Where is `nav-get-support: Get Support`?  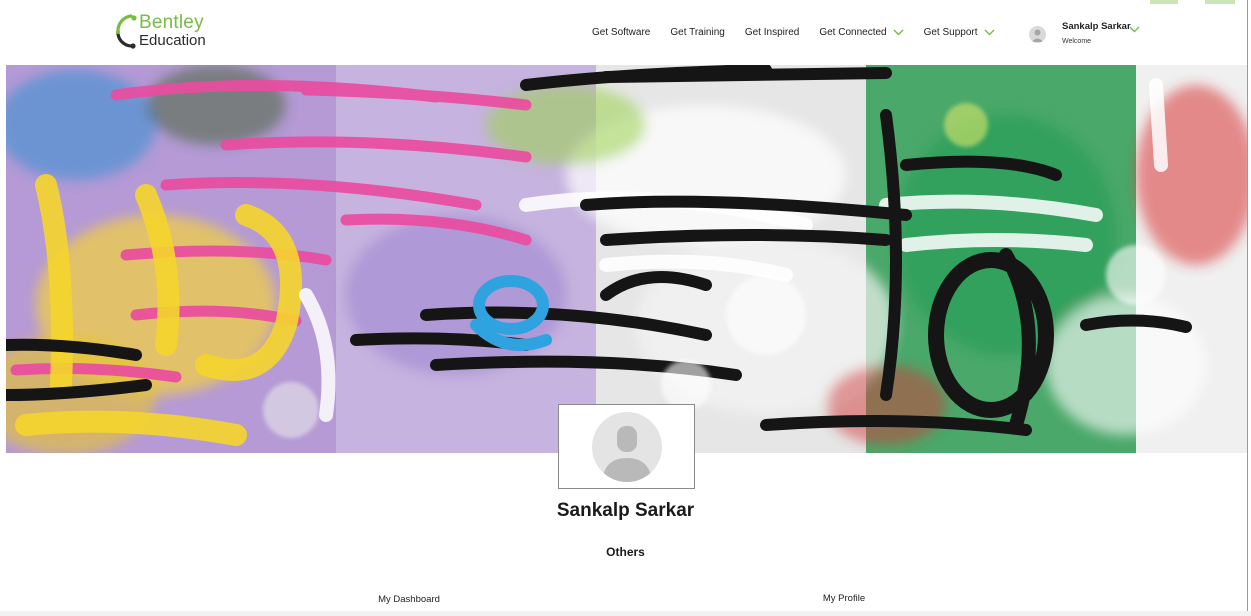
nav-get-support: Get Support is located at coordinates (959, 32).